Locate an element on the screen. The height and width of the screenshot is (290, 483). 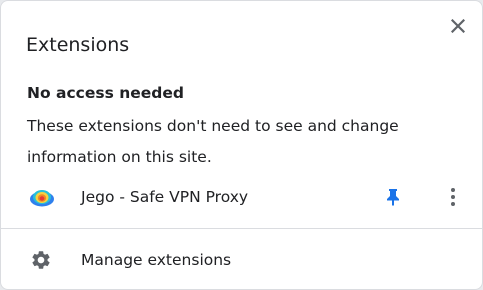
more-options-button is located at coordinates (453, 197).